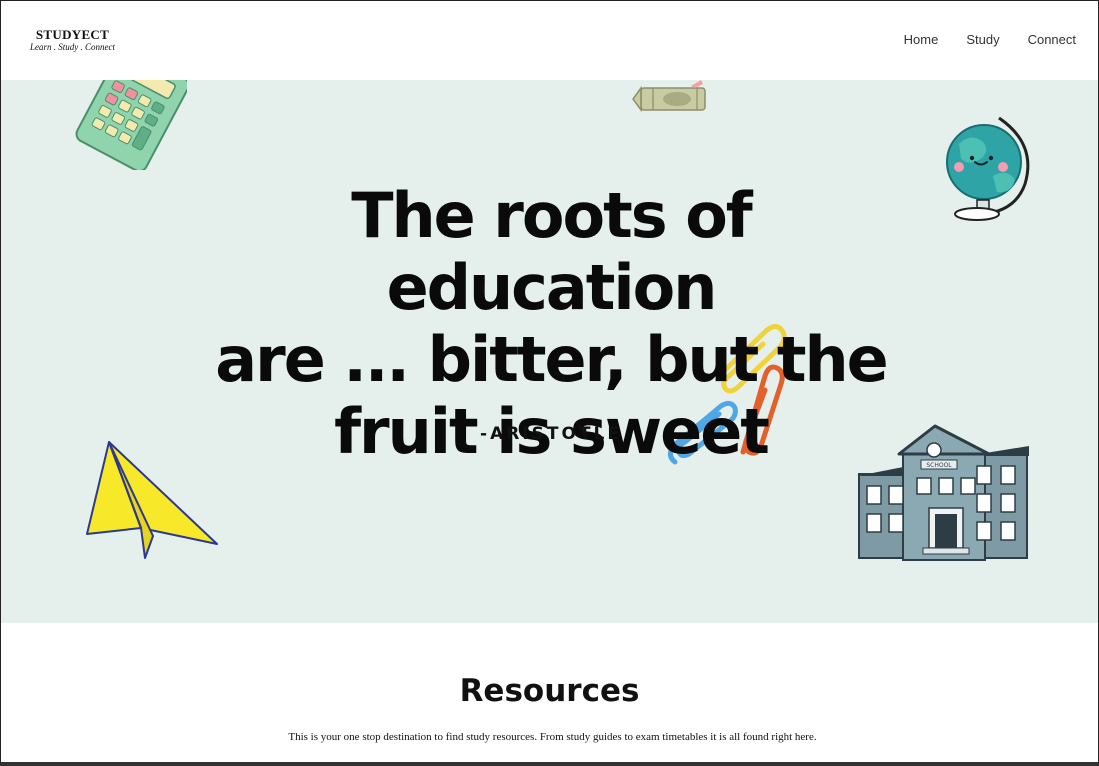 The height and width of the screenshot is (766, 1099). What do you see at coordinates (982, 39) in the screenshot?
I see `nav-study-link: Study` at bounding box center [982, 39].